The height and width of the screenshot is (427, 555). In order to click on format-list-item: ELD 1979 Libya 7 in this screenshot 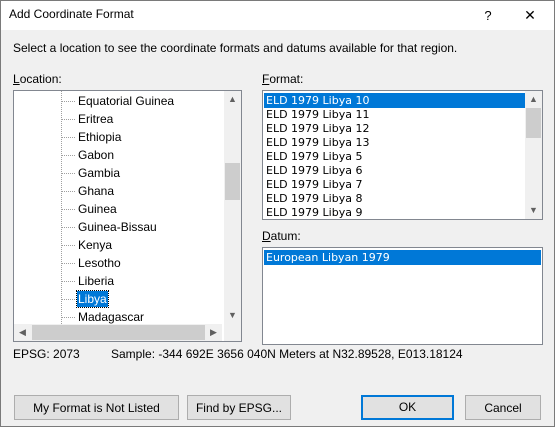, I will do `click(394, 184)`.